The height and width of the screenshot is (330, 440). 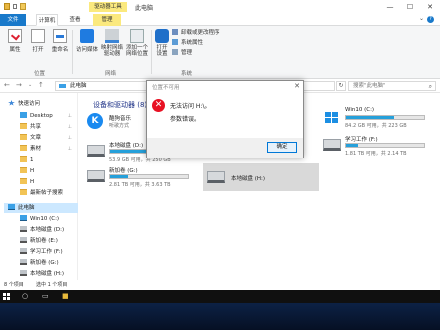 What do you see at coordinates (15, 36) in the screenshot?
I see `properties-icon` at bounding box center [15, 36].